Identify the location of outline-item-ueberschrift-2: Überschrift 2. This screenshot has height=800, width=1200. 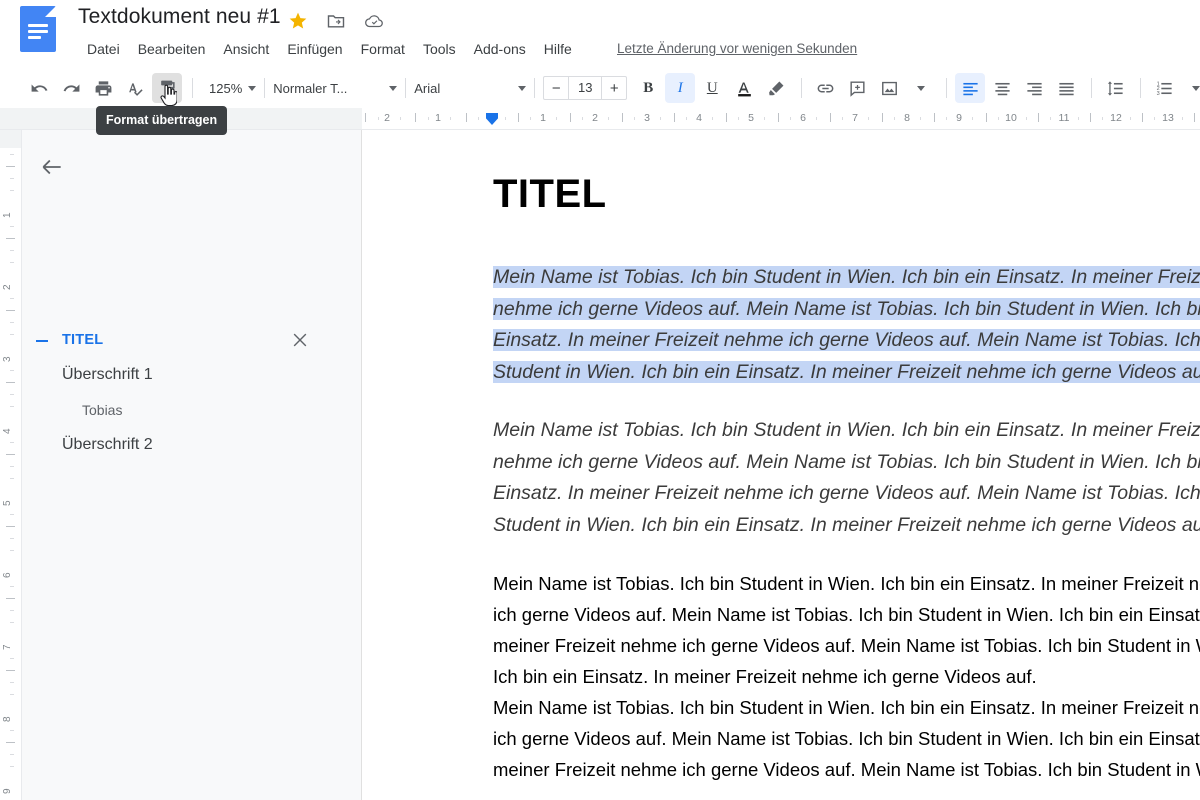
(107, 445).